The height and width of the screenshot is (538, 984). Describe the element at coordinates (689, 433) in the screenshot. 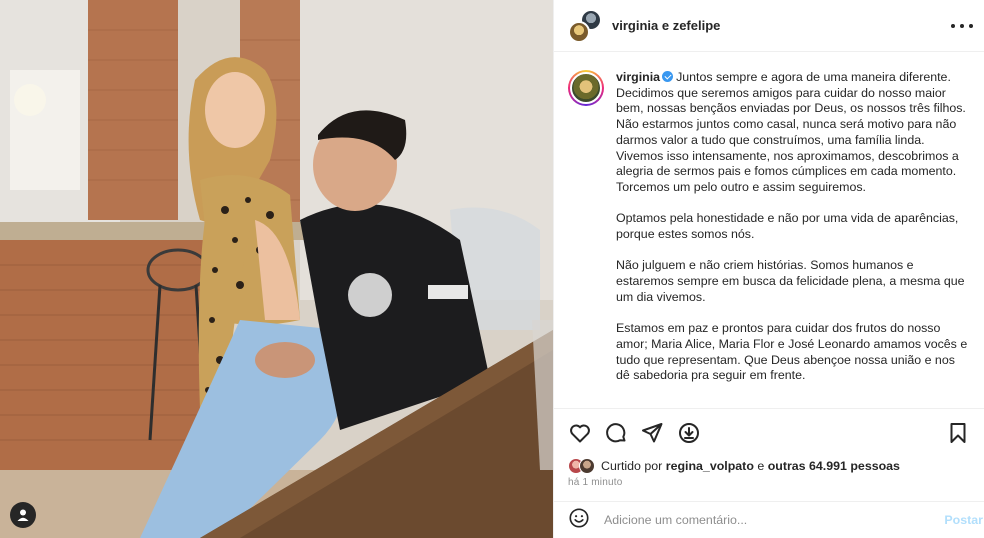

I see `download-icon` at that location.